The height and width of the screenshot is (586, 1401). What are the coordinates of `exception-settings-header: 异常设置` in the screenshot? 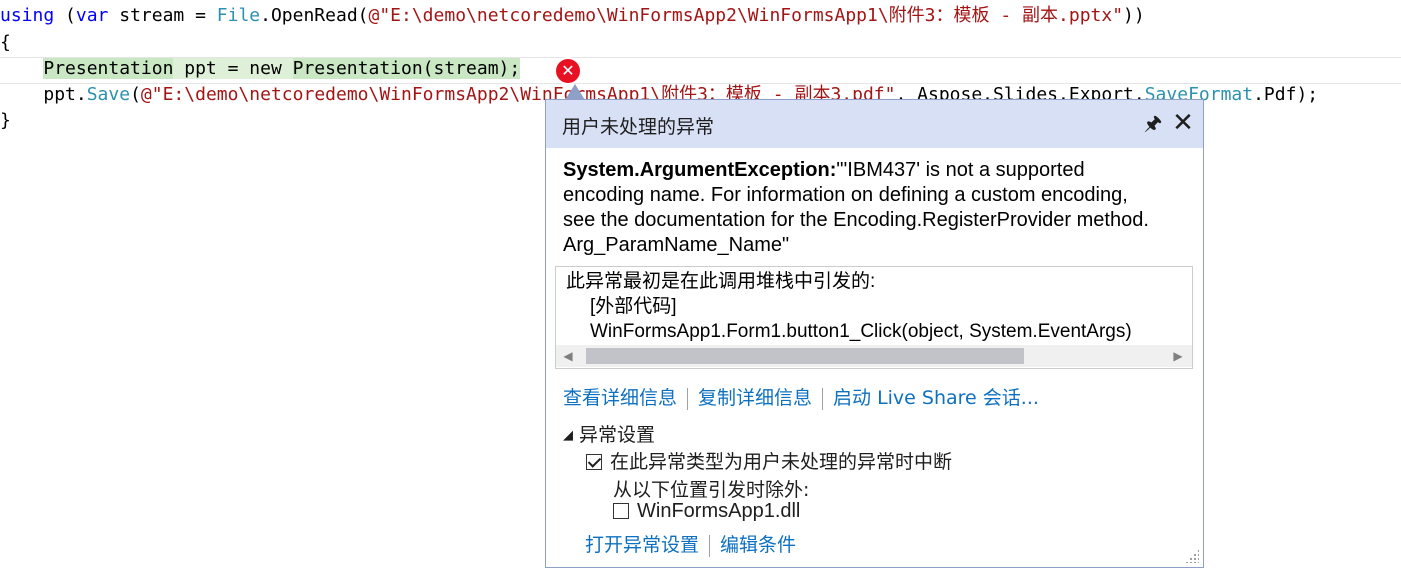 It's located at (617, 435).